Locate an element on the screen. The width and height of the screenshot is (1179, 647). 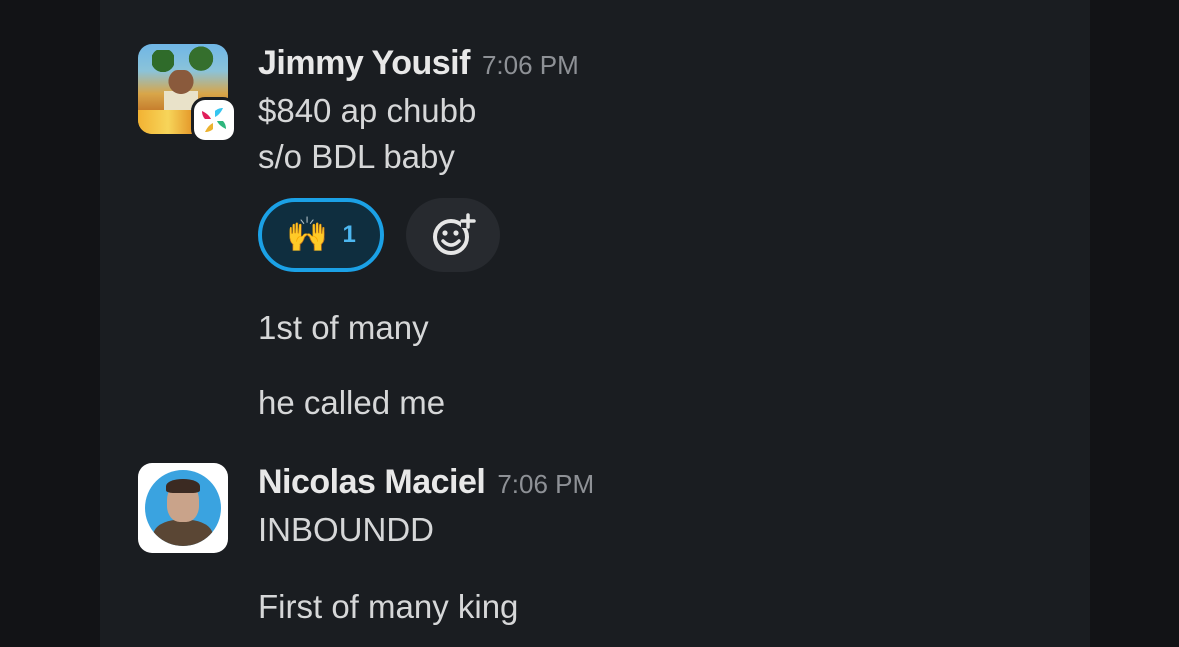
app-badge-icon is located at coordinates (214, 120).